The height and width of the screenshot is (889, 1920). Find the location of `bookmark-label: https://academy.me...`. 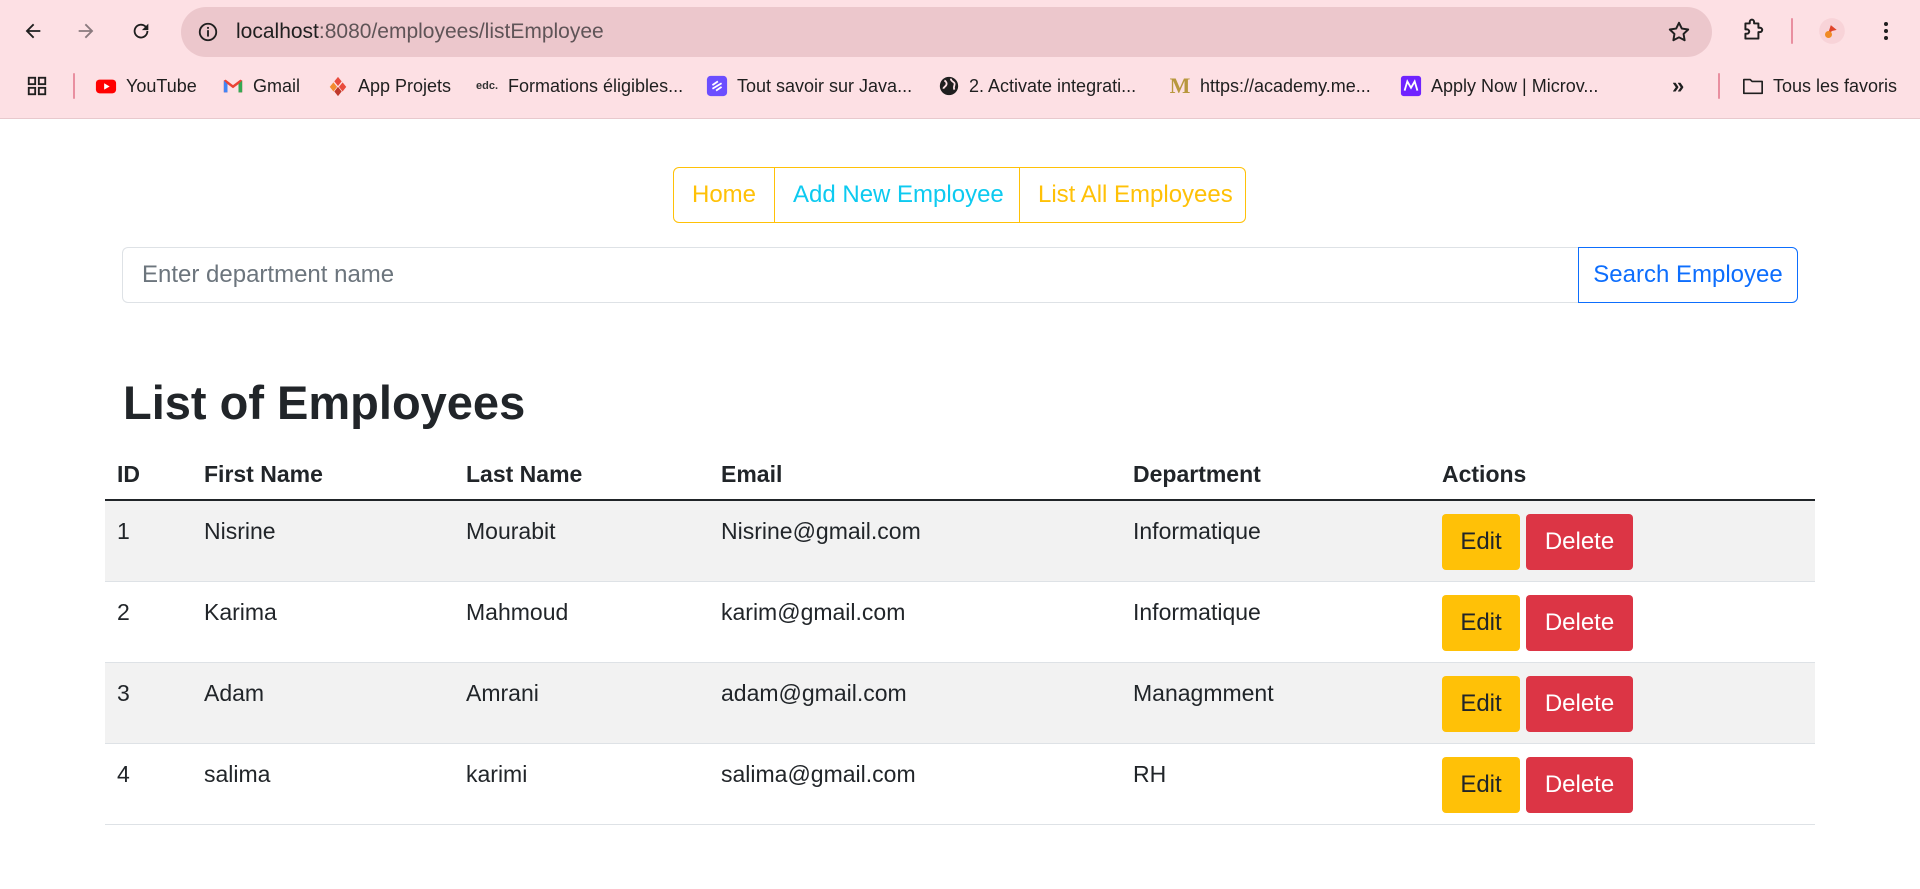

bookmark-label: https://academy.me... is located at coordinates (1285, 85).